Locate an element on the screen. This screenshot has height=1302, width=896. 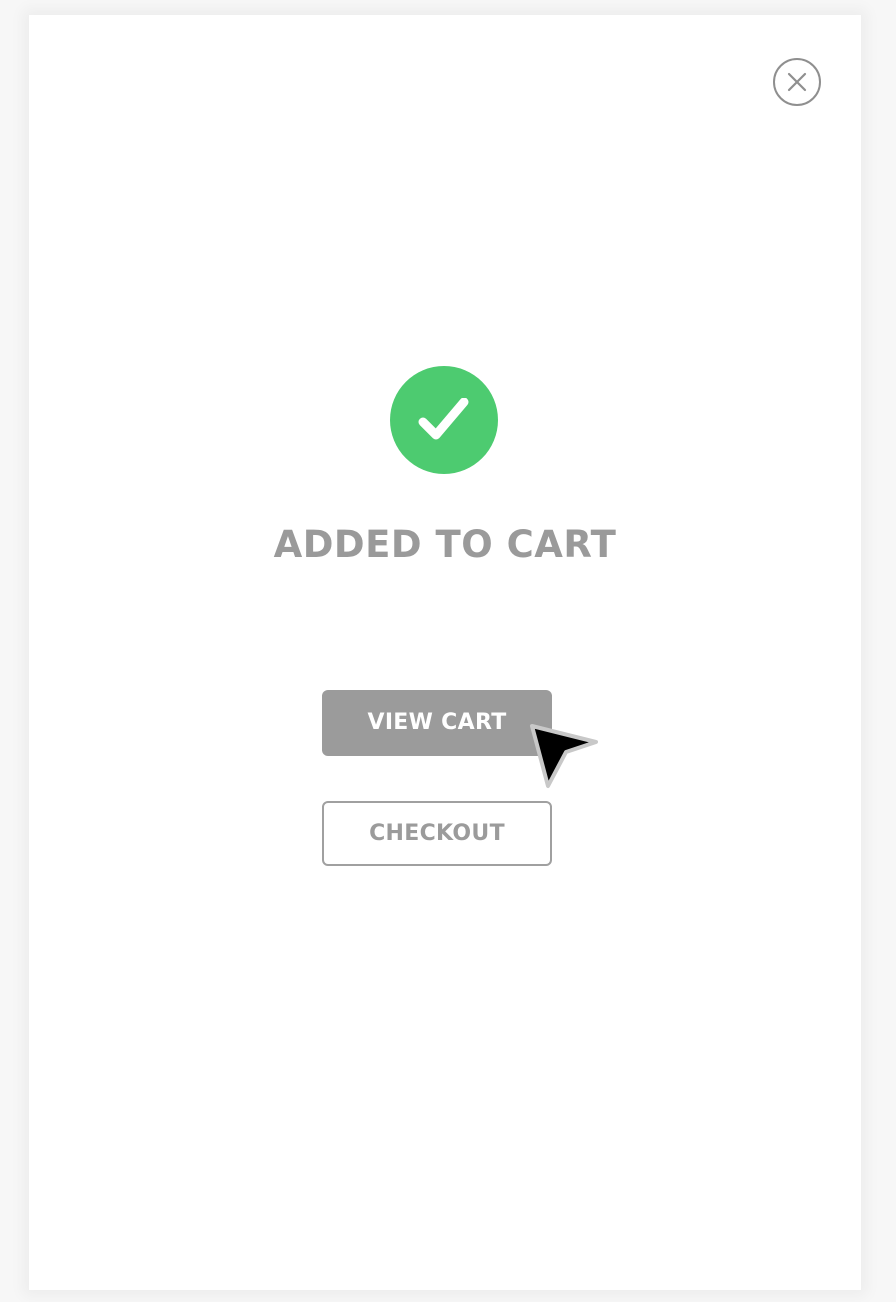
view-cart-button: VIEW CART is located at coordinates (437, 723).